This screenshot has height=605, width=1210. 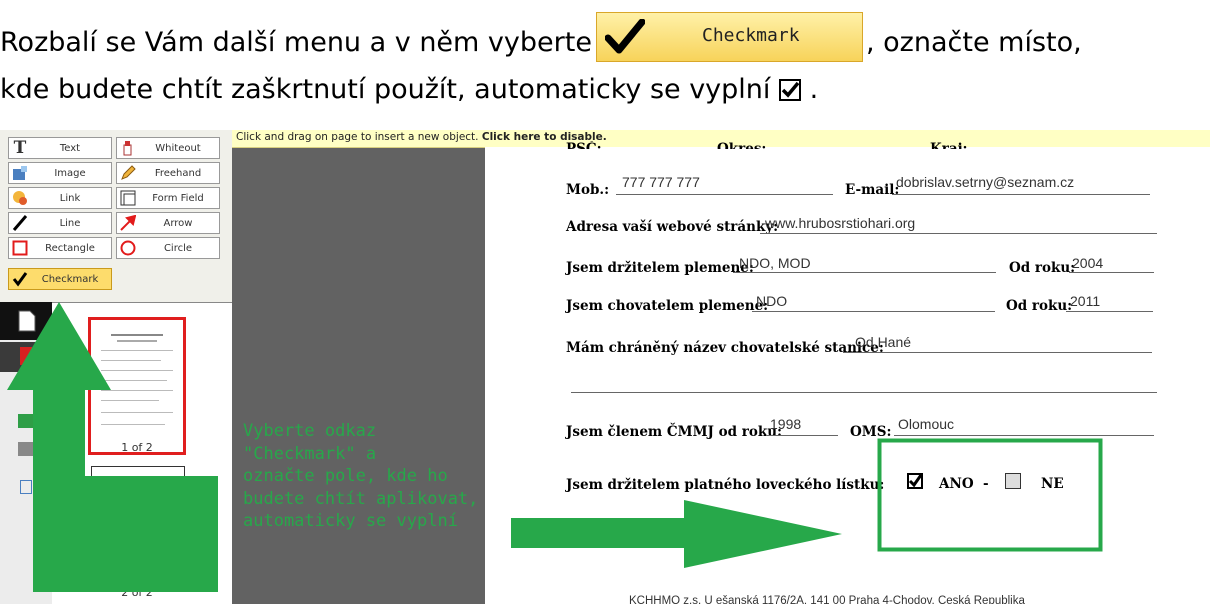 I want to click on right-arrow, so click(x=676, y=534).